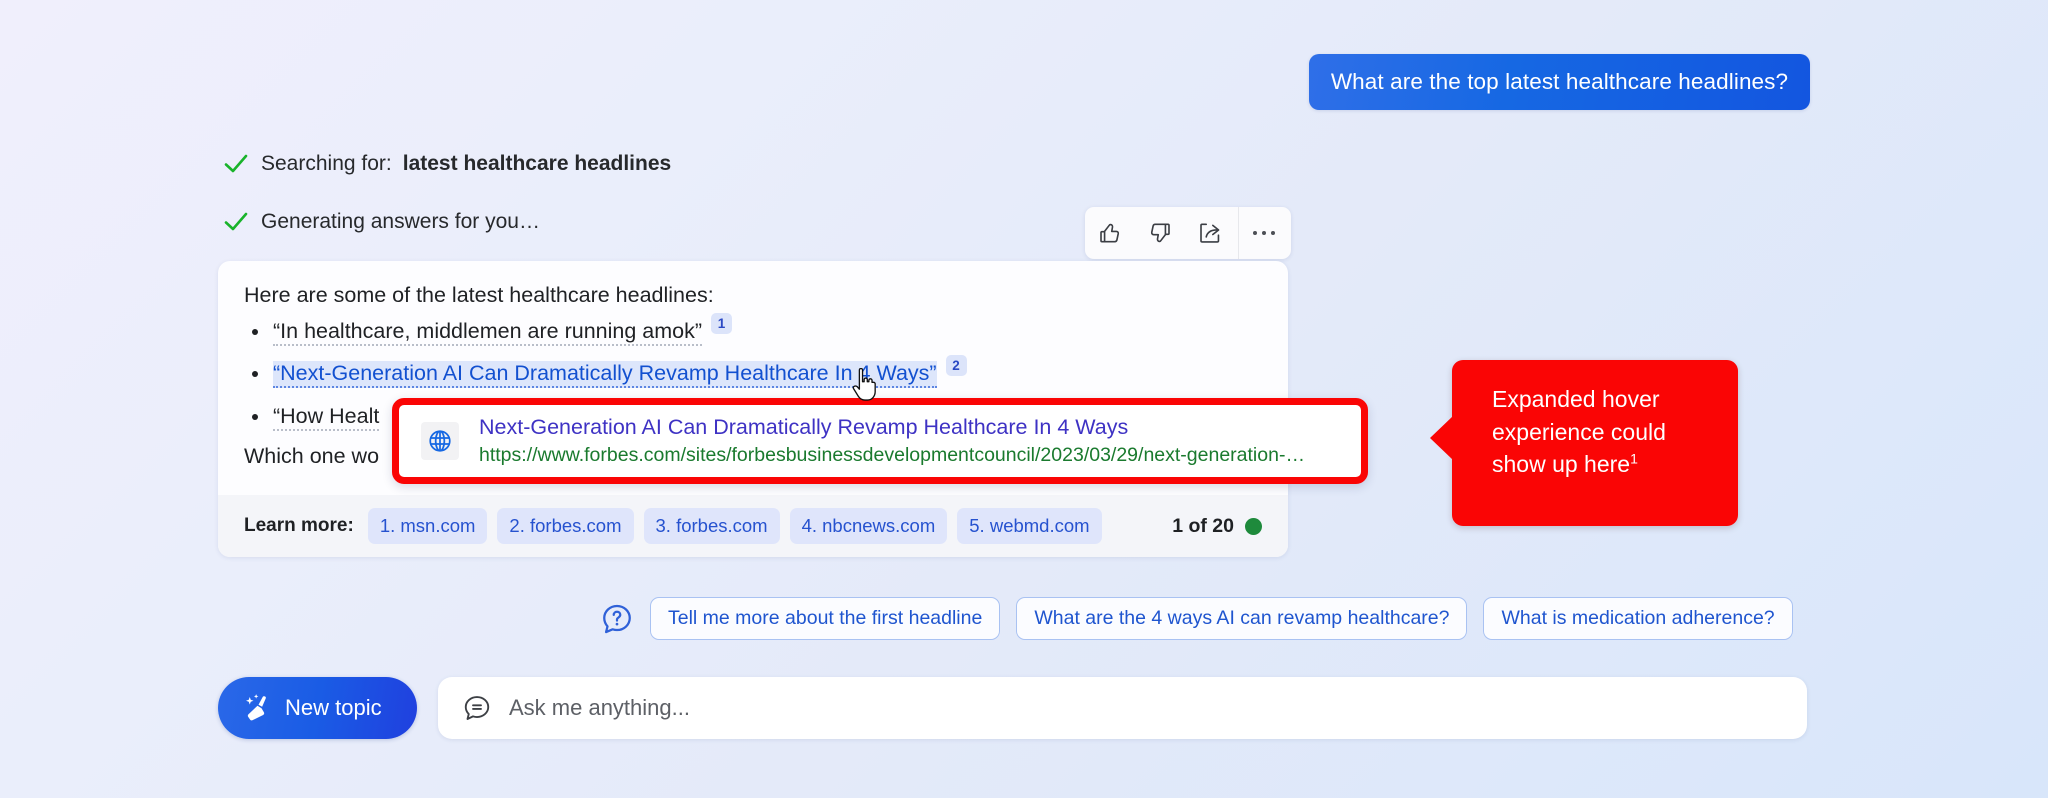 The height and width of the screenshot is (798, 2048). Describe the element at coordinates (440, 441) in the screenshot. I see `globe-icon` at that location.